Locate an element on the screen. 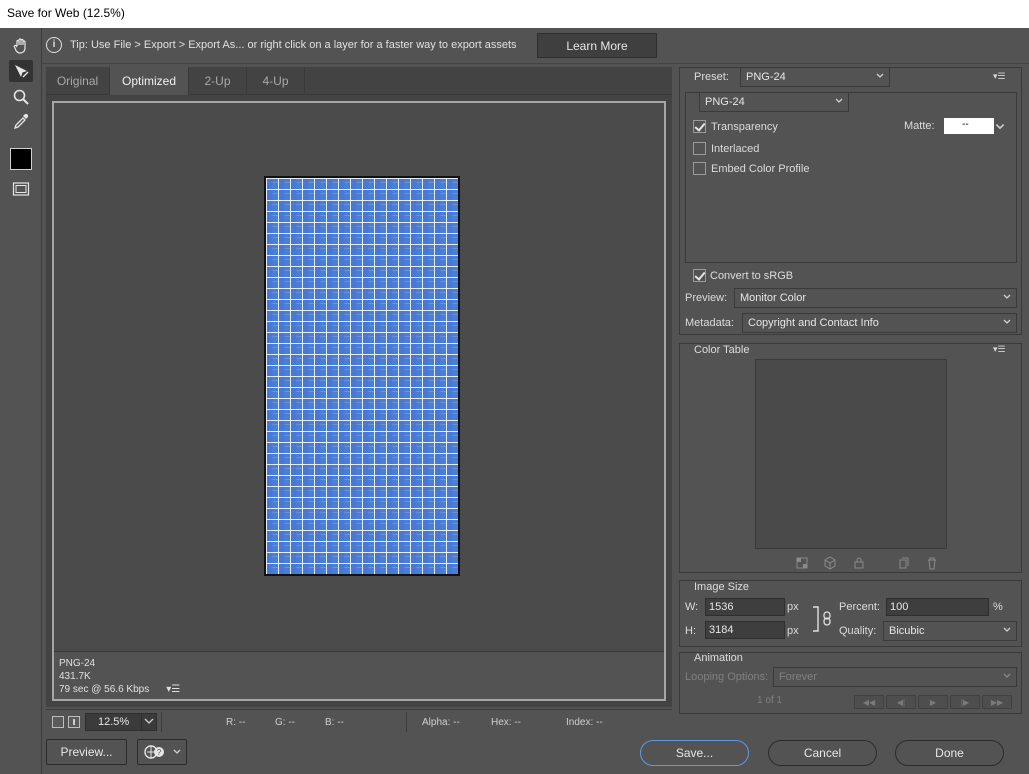 This screenshot has width=1029, height=774. index-readout: Index: -- is located at coordinates (584, 722).